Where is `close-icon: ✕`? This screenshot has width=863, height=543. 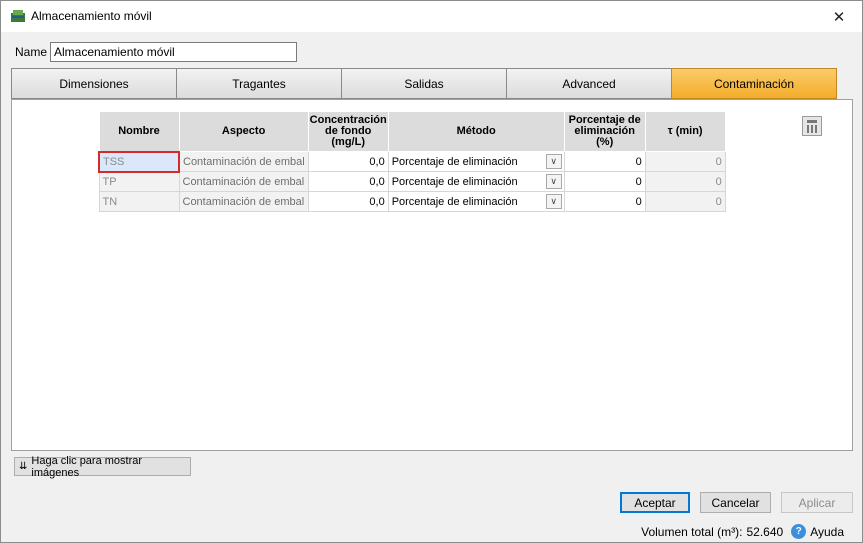
close-icon: ✕ is located at coordinates (839, 17).